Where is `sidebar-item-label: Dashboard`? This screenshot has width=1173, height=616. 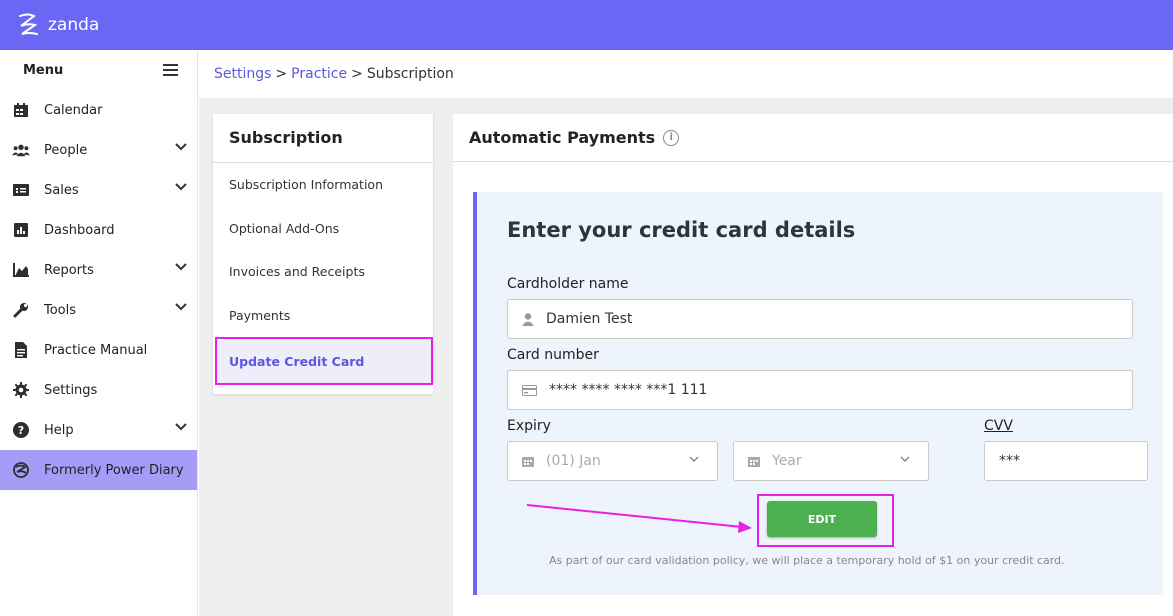
sidebar-item-label: Dashboard is located at coordinates (79, 230).